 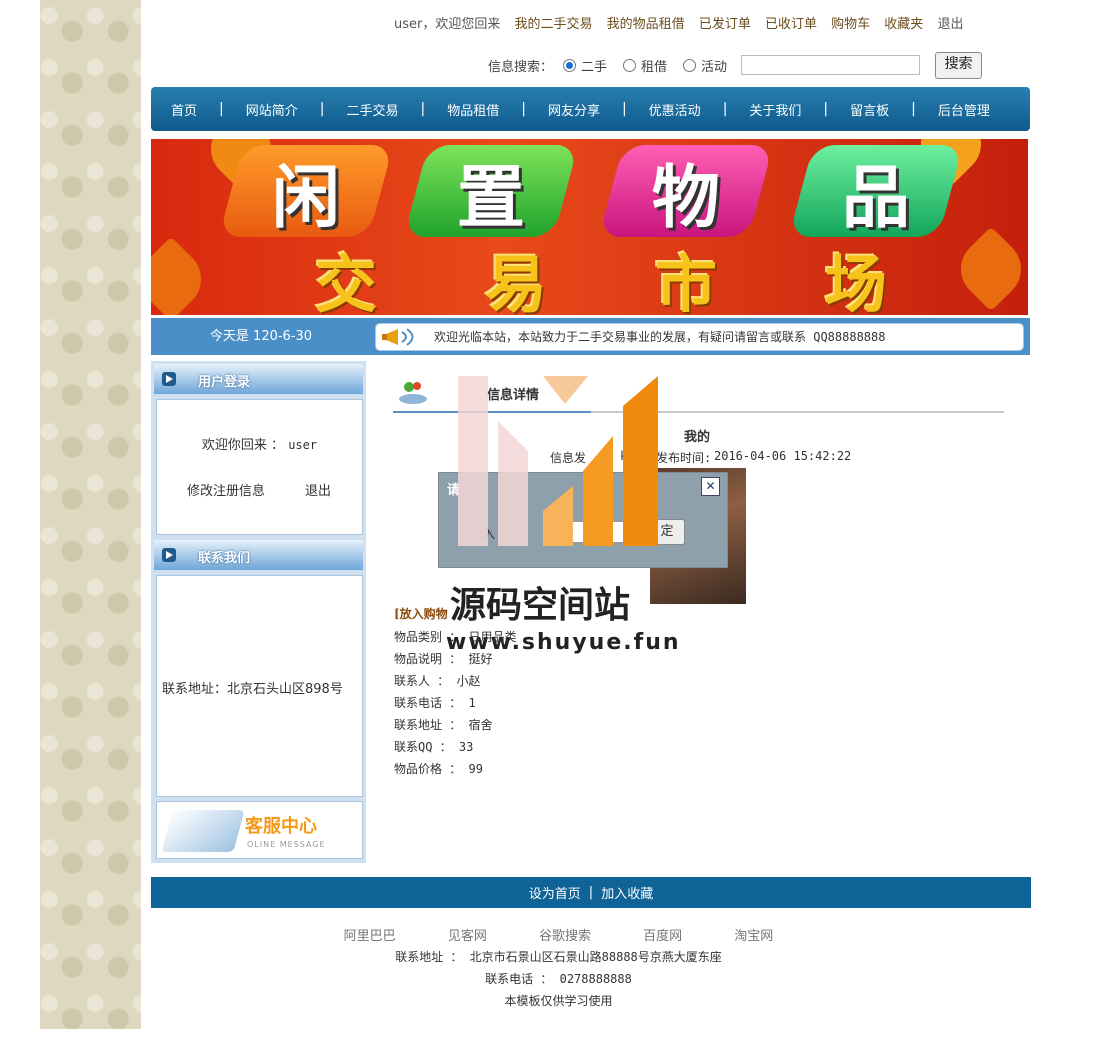 What do you see at coordinates (558, 957) in the screenshot?
I see `footer-address: 联系地址 ： 北京市石景山区石景山路88888号京燕大厦东座` at bounding box center [558, 957].